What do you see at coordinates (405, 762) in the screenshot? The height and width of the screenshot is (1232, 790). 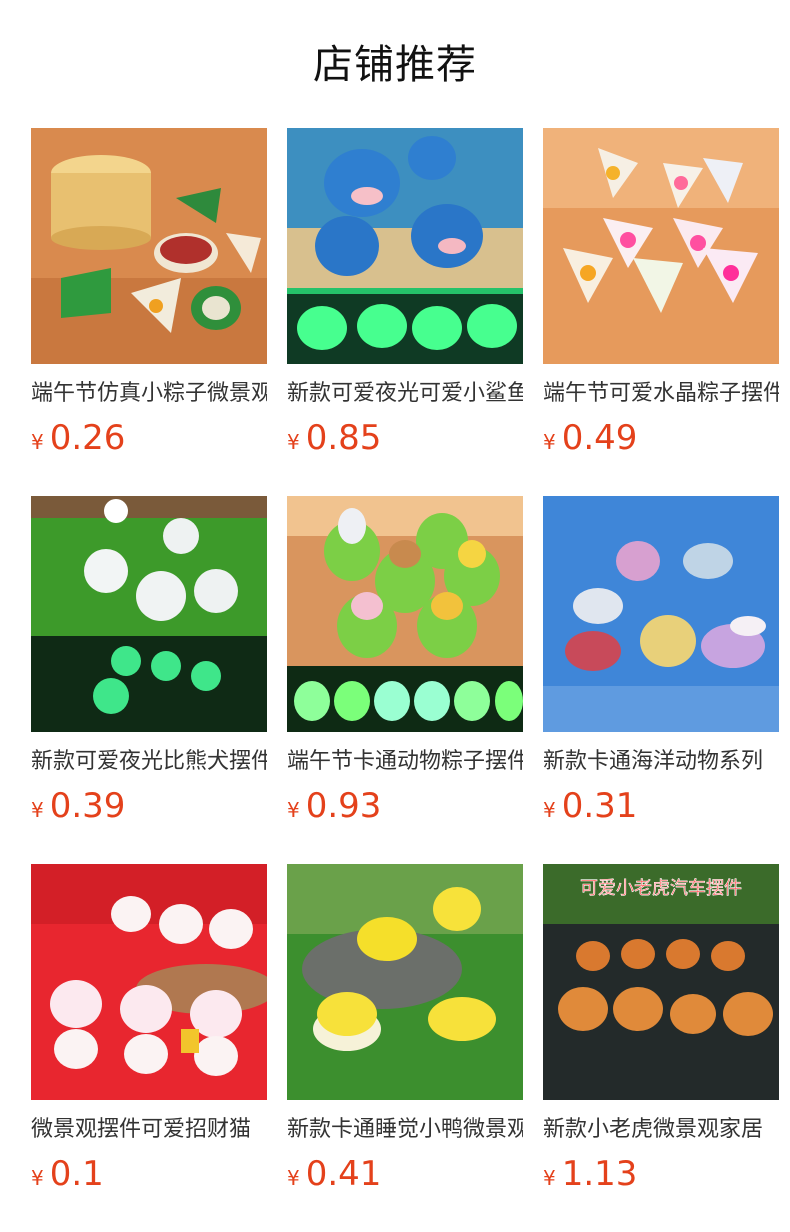 I see `product-name: 端午节卡通动物粽子摆件` at bounding box center [405, 762].